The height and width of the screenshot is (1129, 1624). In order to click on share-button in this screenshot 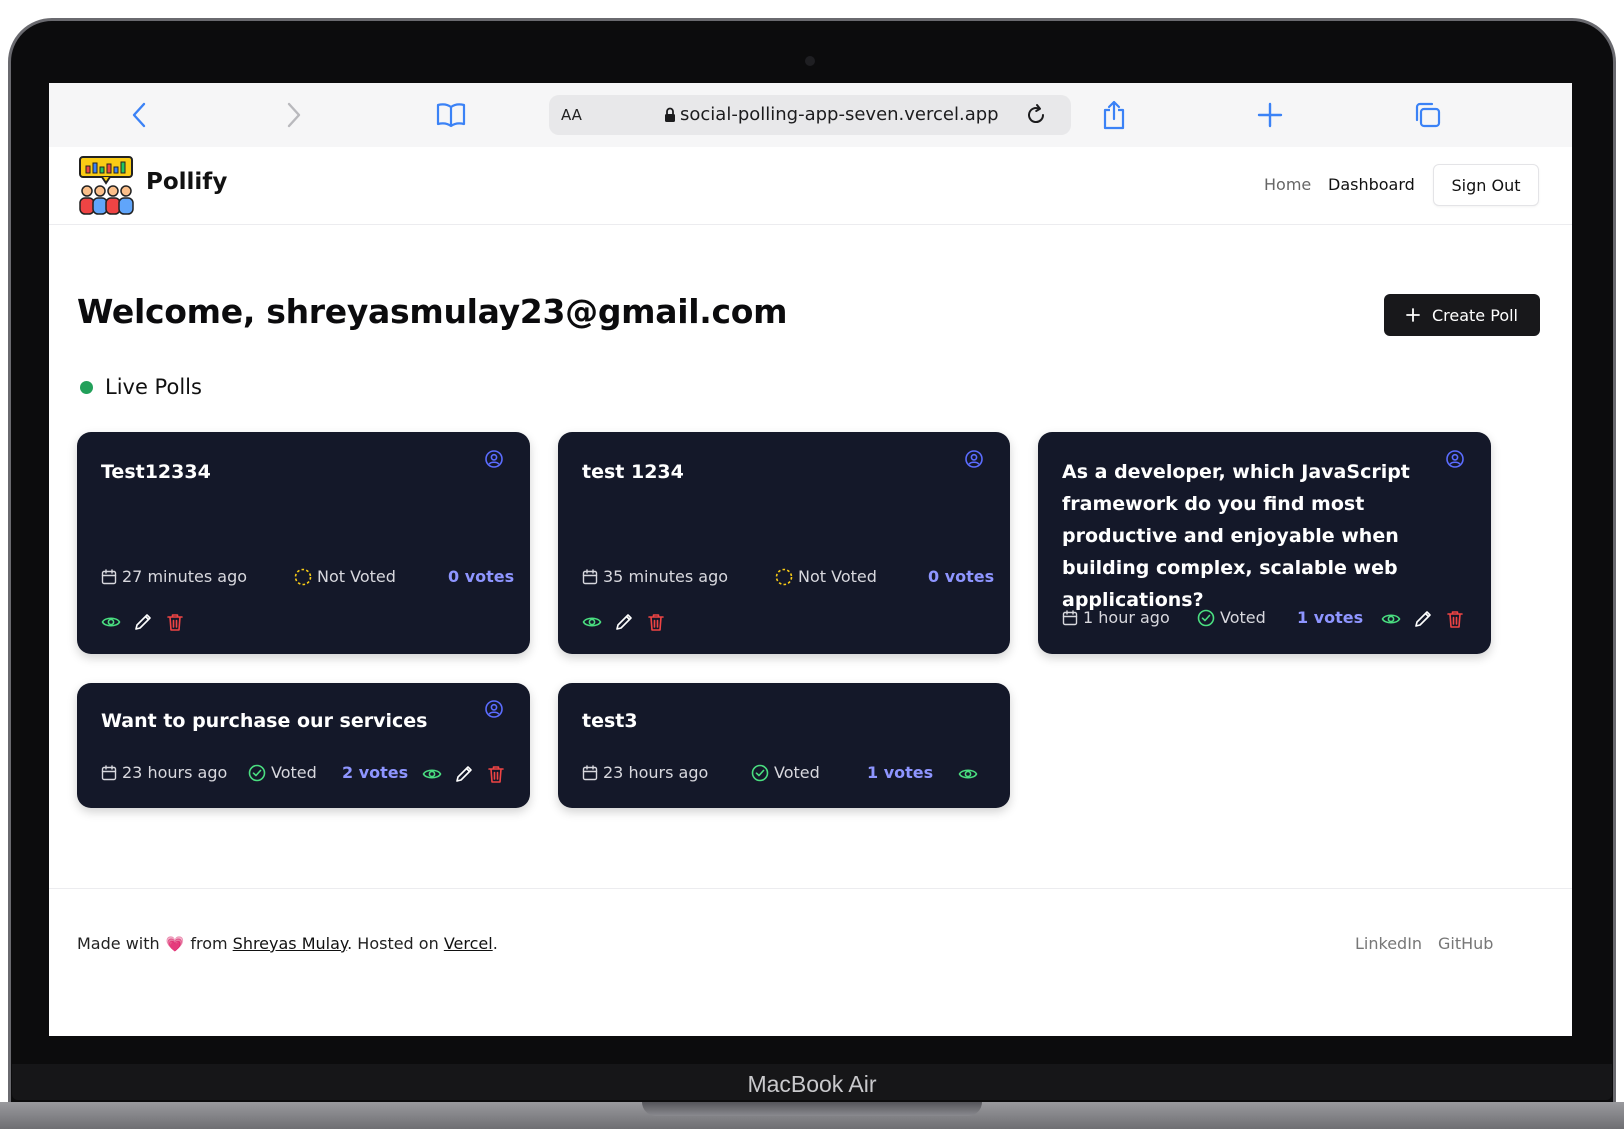, I will do `click(1114, 115)`.